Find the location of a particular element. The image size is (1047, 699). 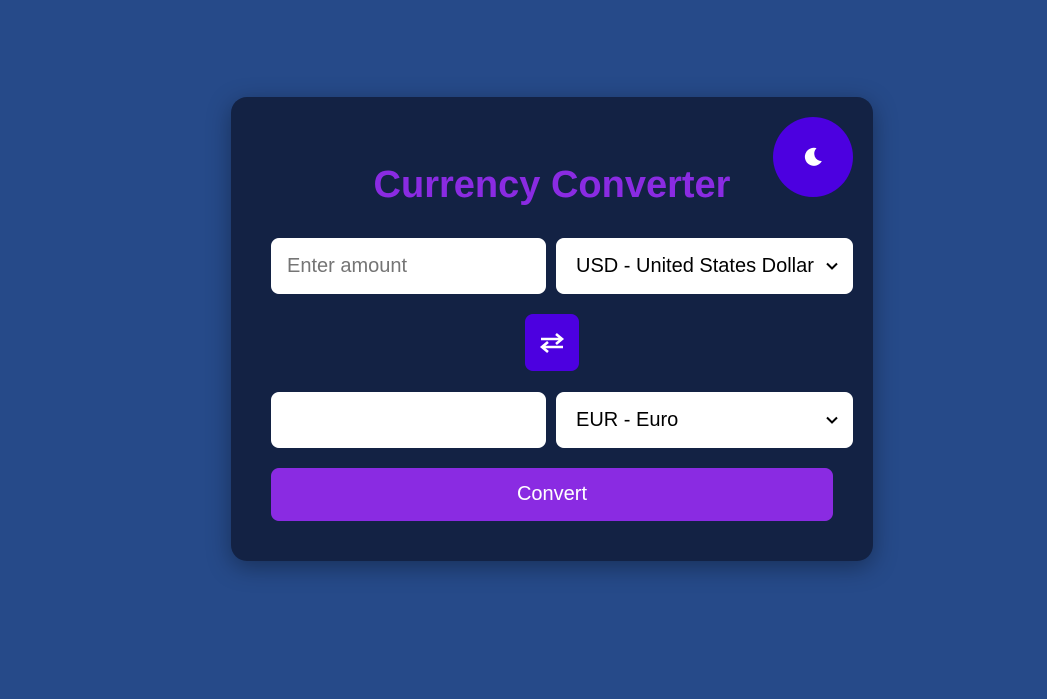

result-output-field is located at coordinates (408, 420).